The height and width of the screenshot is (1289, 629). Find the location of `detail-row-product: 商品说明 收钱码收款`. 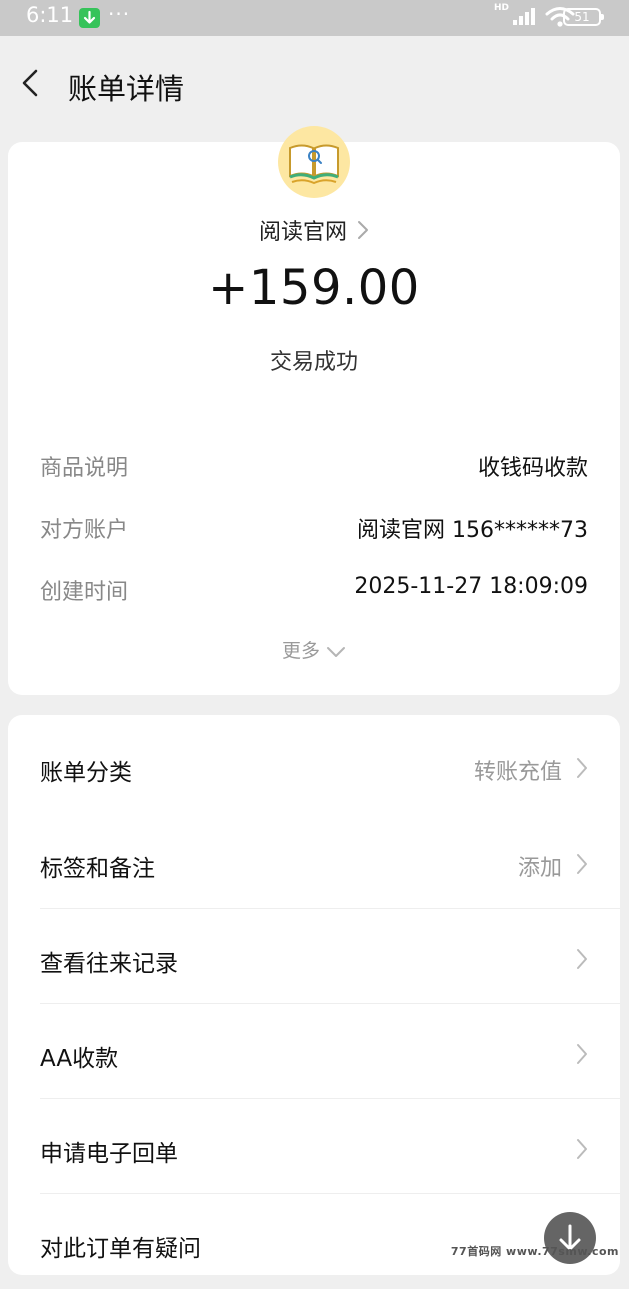

detail-row-product: 商品说明 收钱码收款 is located at coordinates (314, 468).